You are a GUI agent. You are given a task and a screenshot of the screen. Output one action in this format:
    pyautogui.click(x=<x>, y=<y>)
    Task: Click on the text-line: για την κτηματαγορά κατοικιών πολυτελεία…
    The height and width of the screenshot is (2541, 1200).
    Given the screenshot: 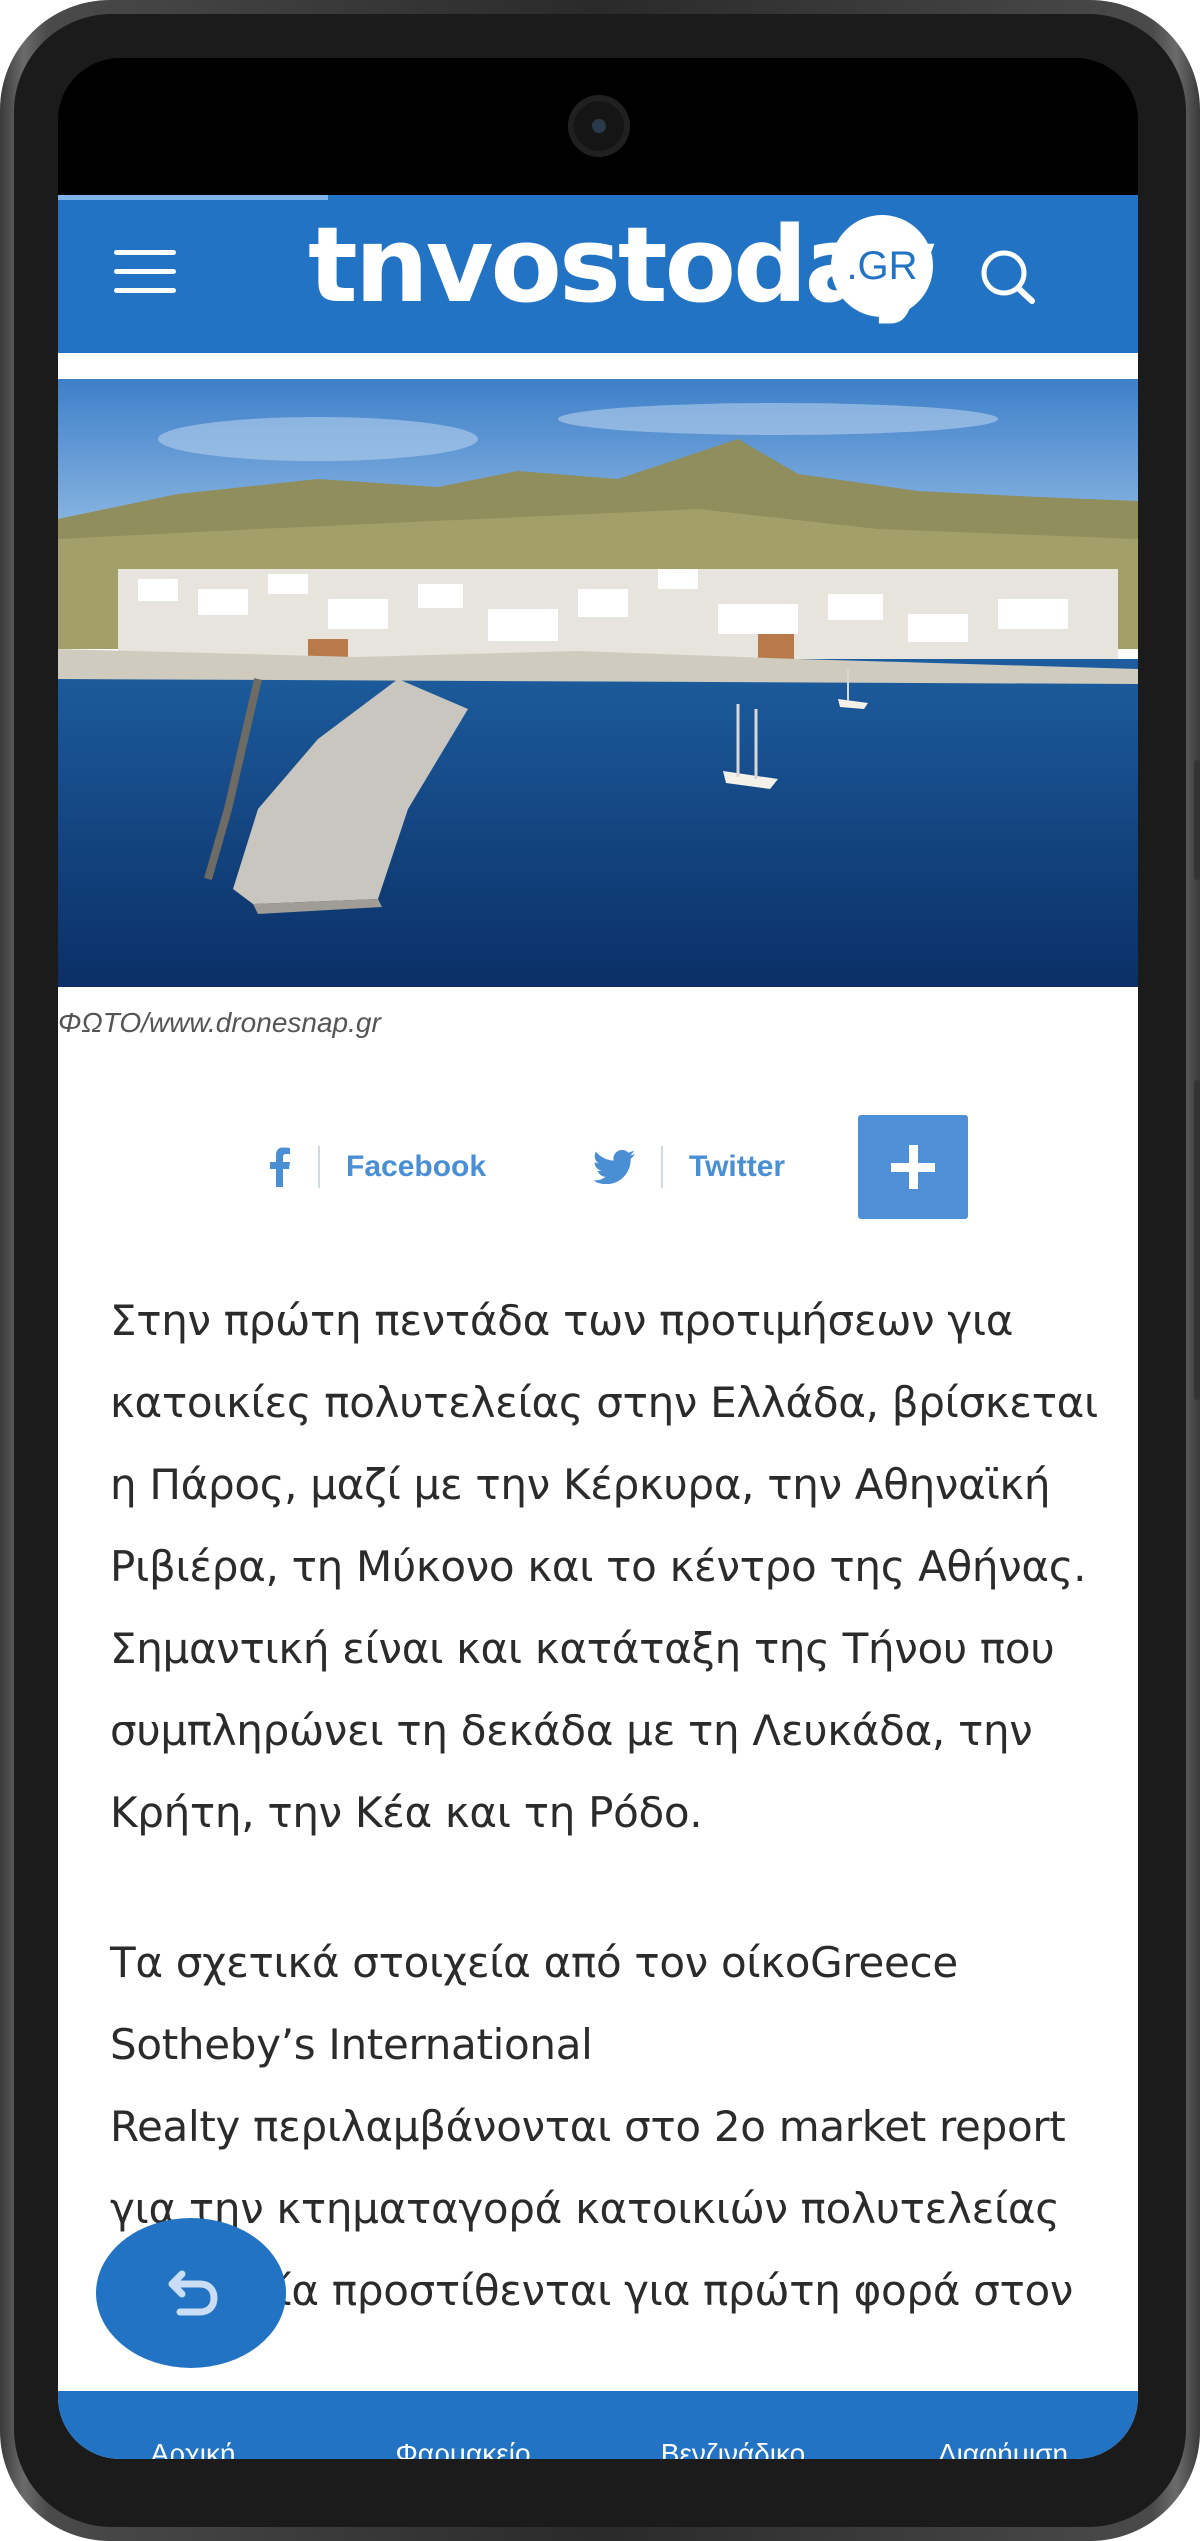 What is the action you would take?
    pyautogui.click(x=585, y=2208)
    